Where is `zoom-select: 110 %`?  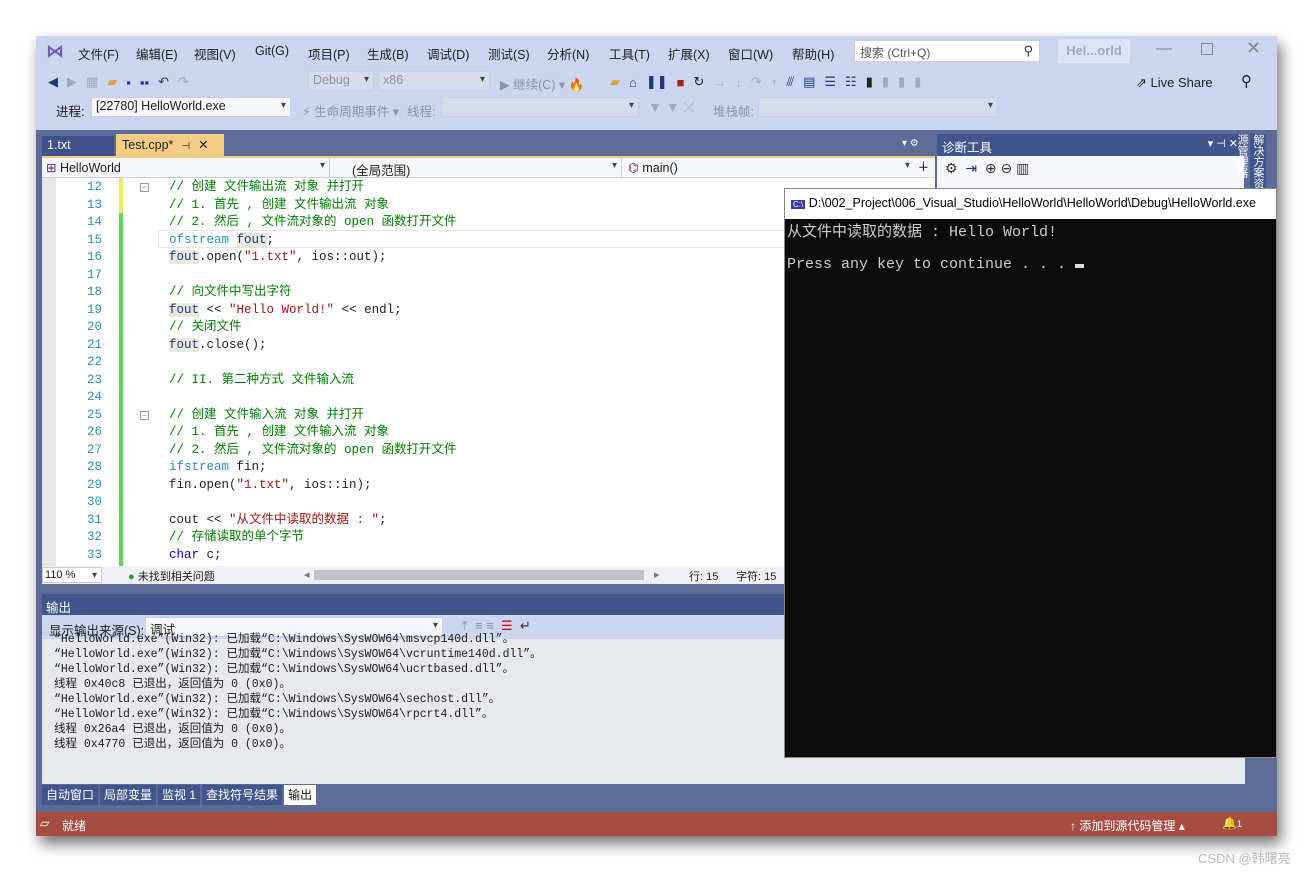
zoom-select: 110 % is located at coordinates (72, 575).